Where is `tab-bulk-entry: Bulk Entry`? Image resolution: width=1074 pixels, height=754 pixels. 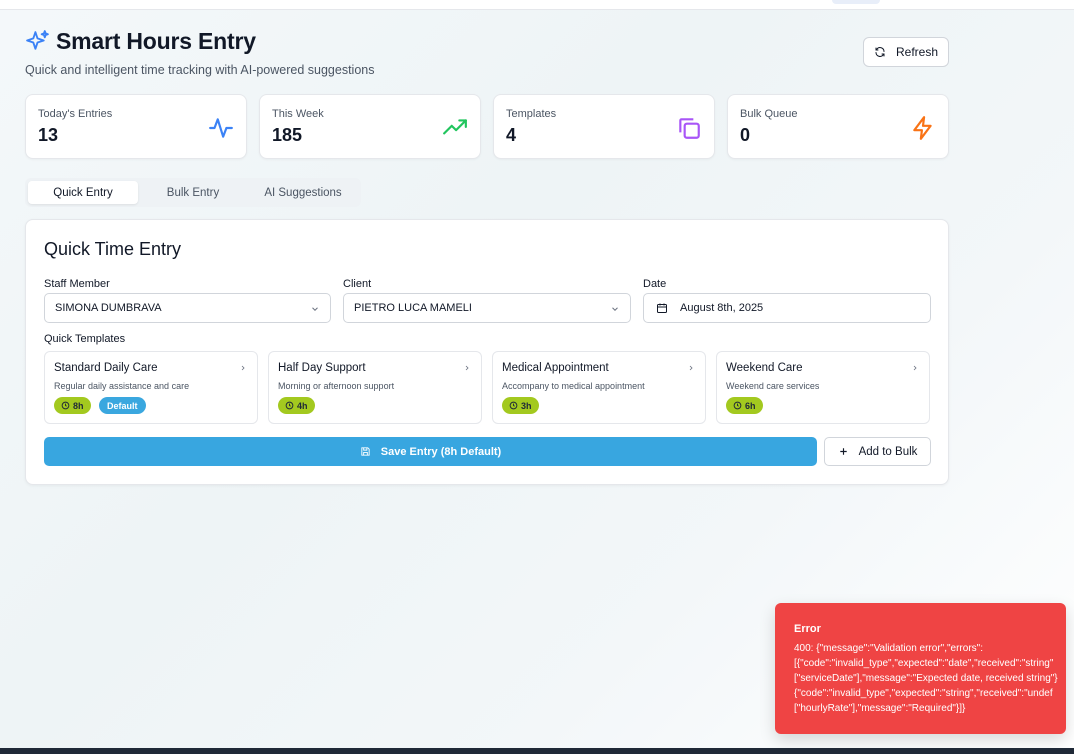 tab-bulk-entry: Bulk Entry is located at coordinates (193, 192).